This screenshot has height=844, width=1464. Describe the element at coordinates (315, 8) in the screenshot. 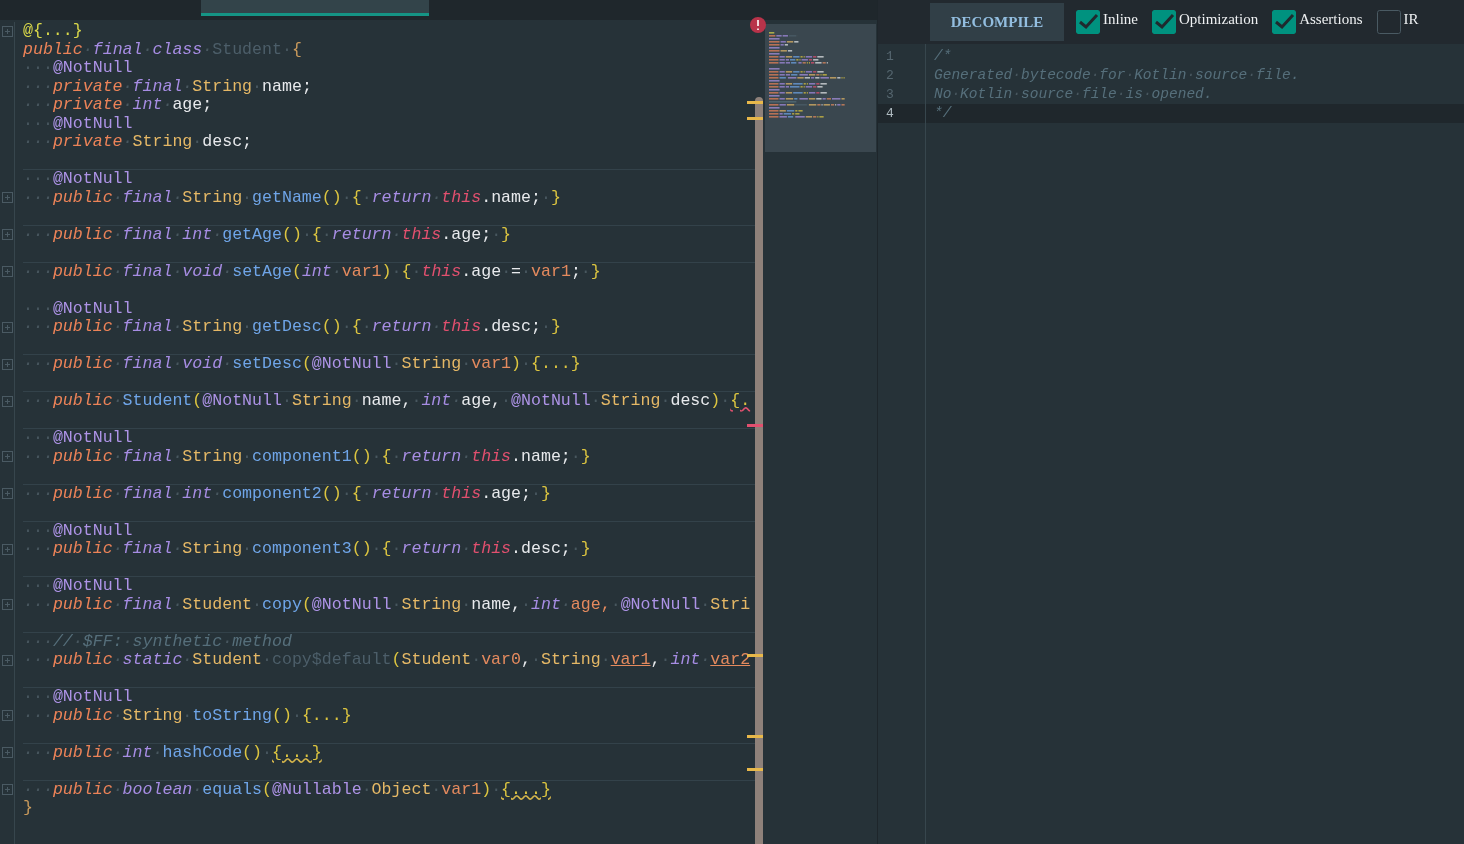

I see `editor-tab` at that location.